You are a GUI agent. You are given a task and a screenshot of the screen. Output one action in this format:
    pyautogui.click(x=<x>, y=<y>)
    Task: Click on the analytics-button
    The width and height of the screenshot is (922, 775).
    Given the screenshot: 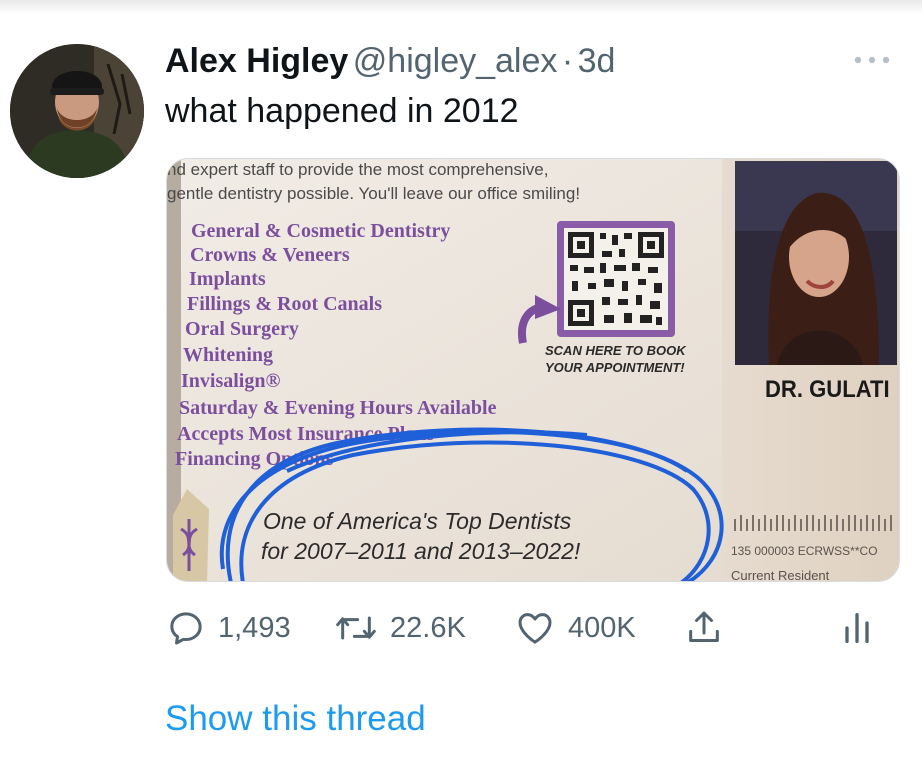 What is the action you would take?
    pyautogui.click(x=857, y=628)
    